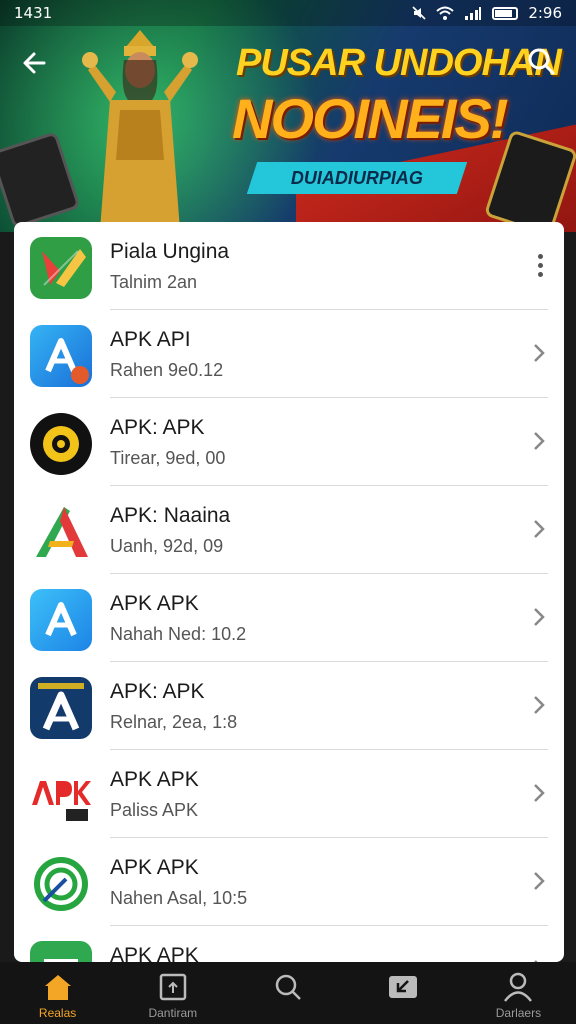 The image size is (576, 1024). Describe the element at coordinates (61, 268) in the screenshot. I see `x-app-icon` at that location.